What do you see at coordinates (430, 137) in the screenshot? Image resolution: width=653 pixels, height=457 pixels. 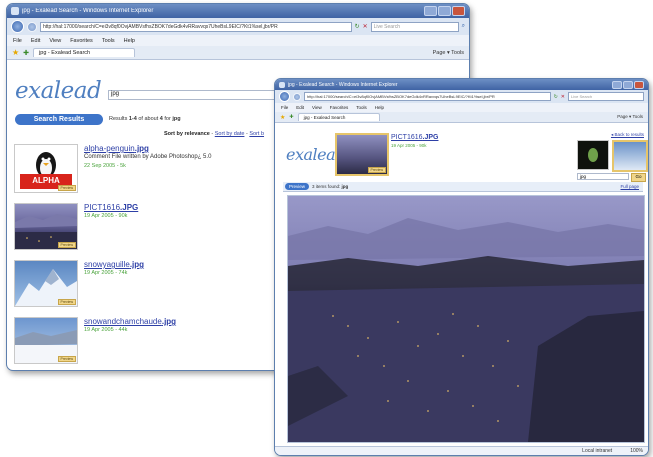 I see `file-ext: .JPG` at bounding box center [430, 137].